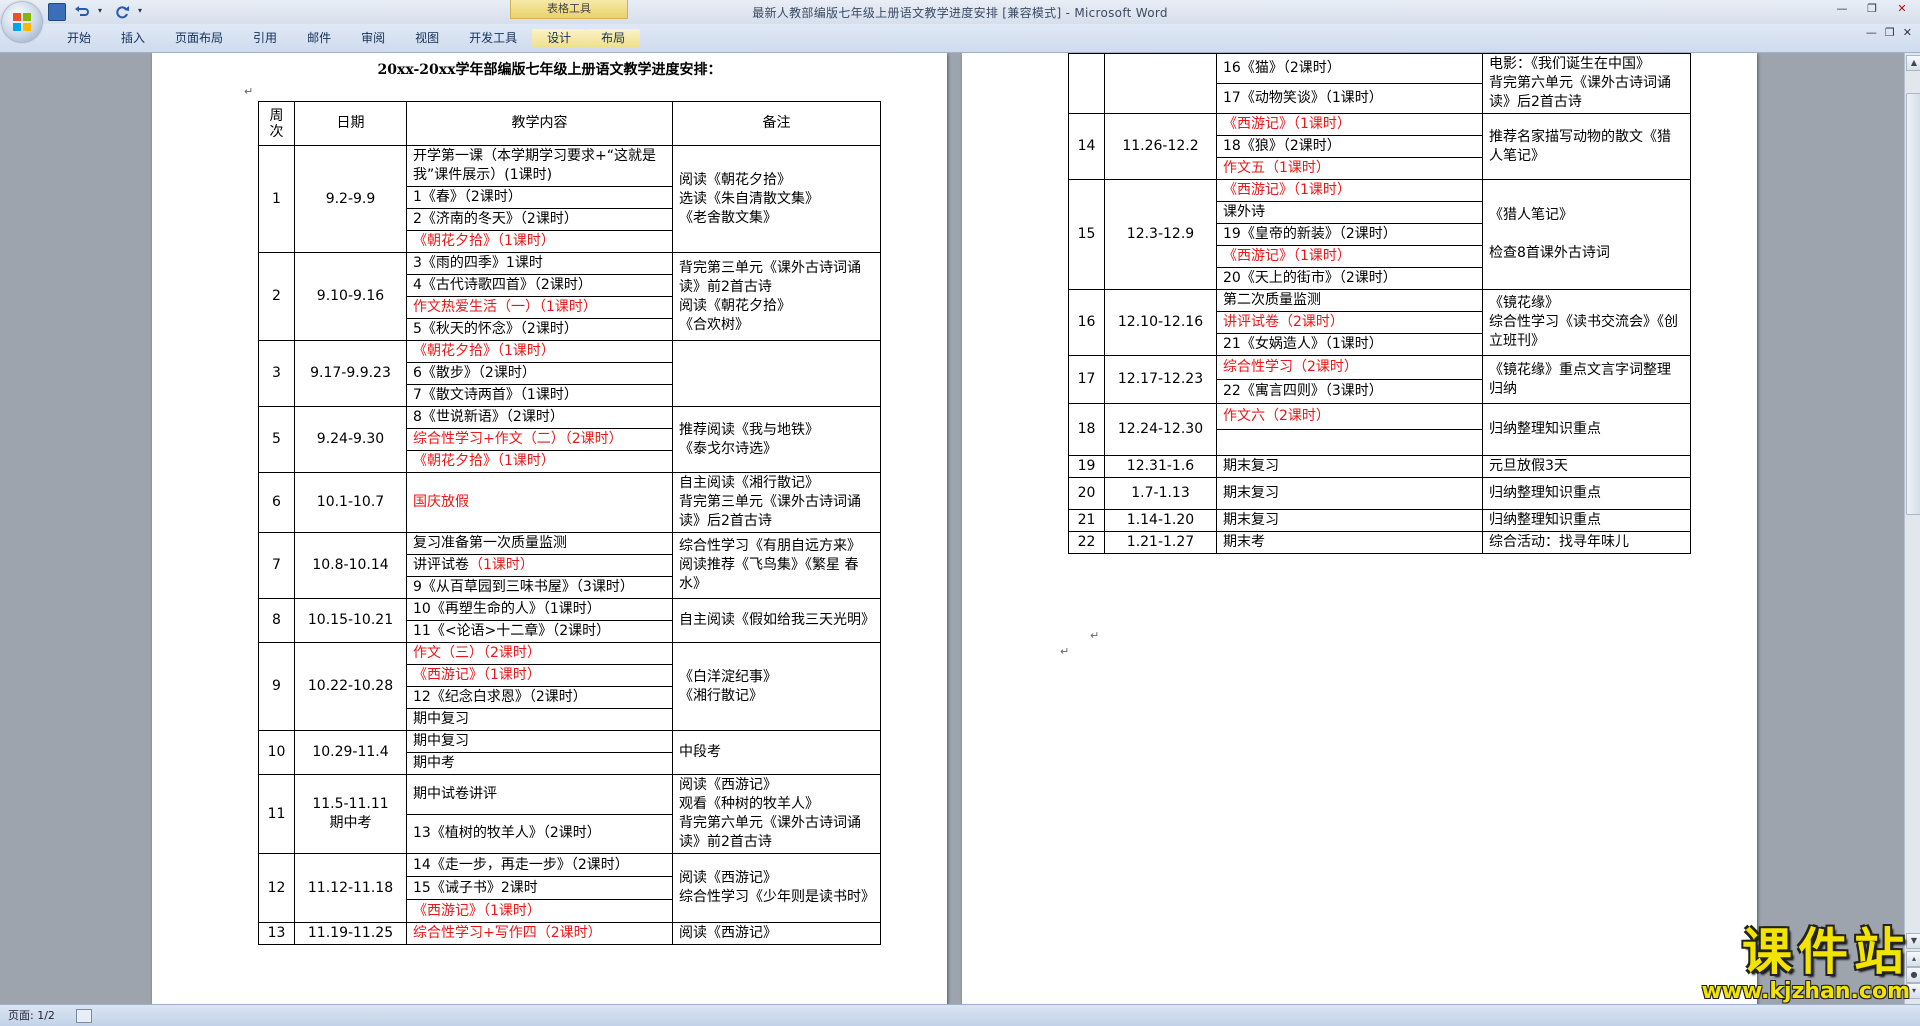 This screenshot has height=1026, width=1920. What do you see at coordinates (776, 620) in the screenshot?
I see `note-cell: 自主阅读《假如给我三天光明》` at bounding box center [776, 620].